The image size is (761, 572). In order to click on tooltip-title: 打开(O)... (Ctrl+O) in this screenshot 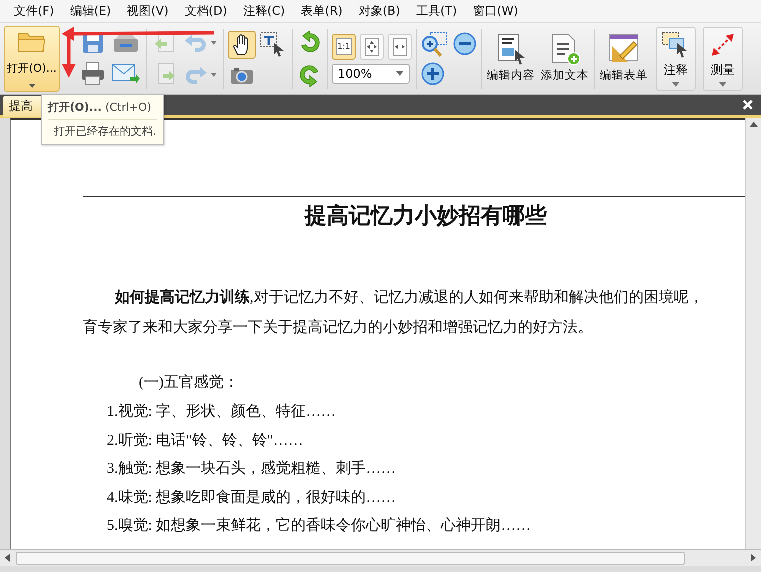, I will do `click(102, 110)`.